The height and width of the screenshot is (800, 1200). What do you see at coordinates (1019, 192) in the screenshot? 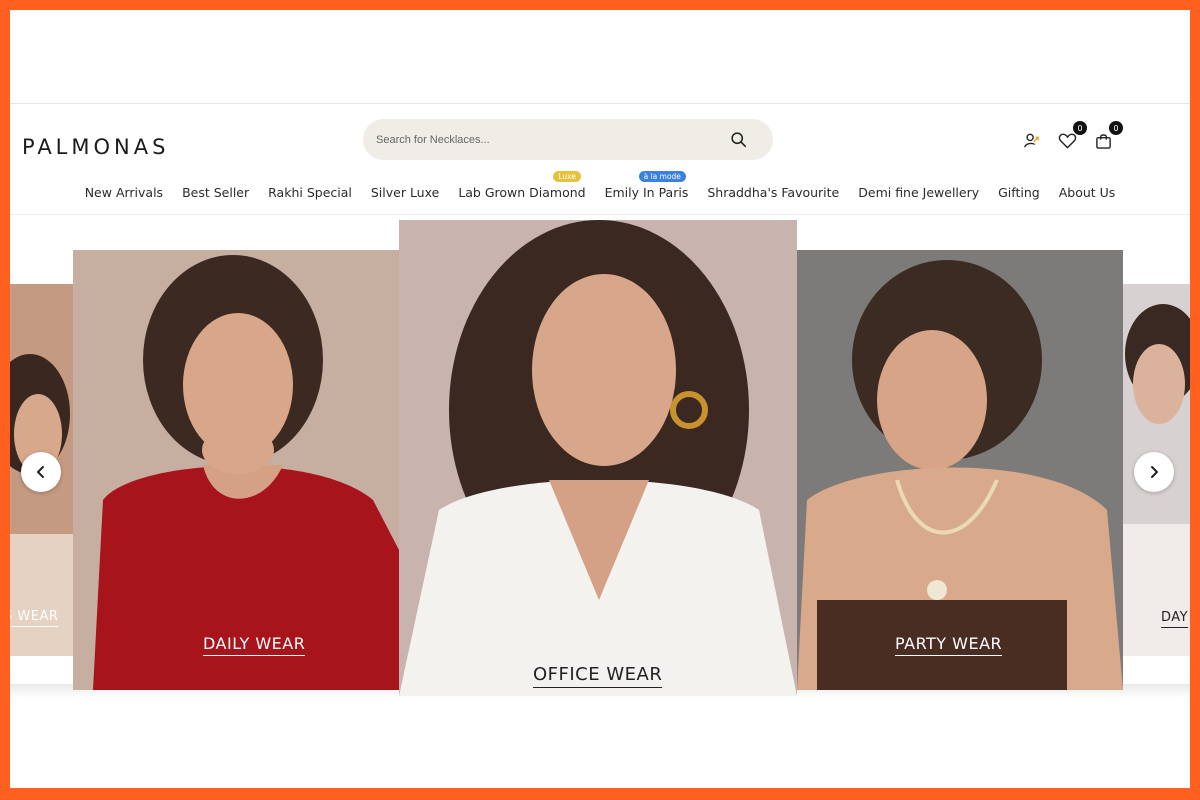
I see `nav-item-gifting: Gifting` at bounding box center [1019, 192].